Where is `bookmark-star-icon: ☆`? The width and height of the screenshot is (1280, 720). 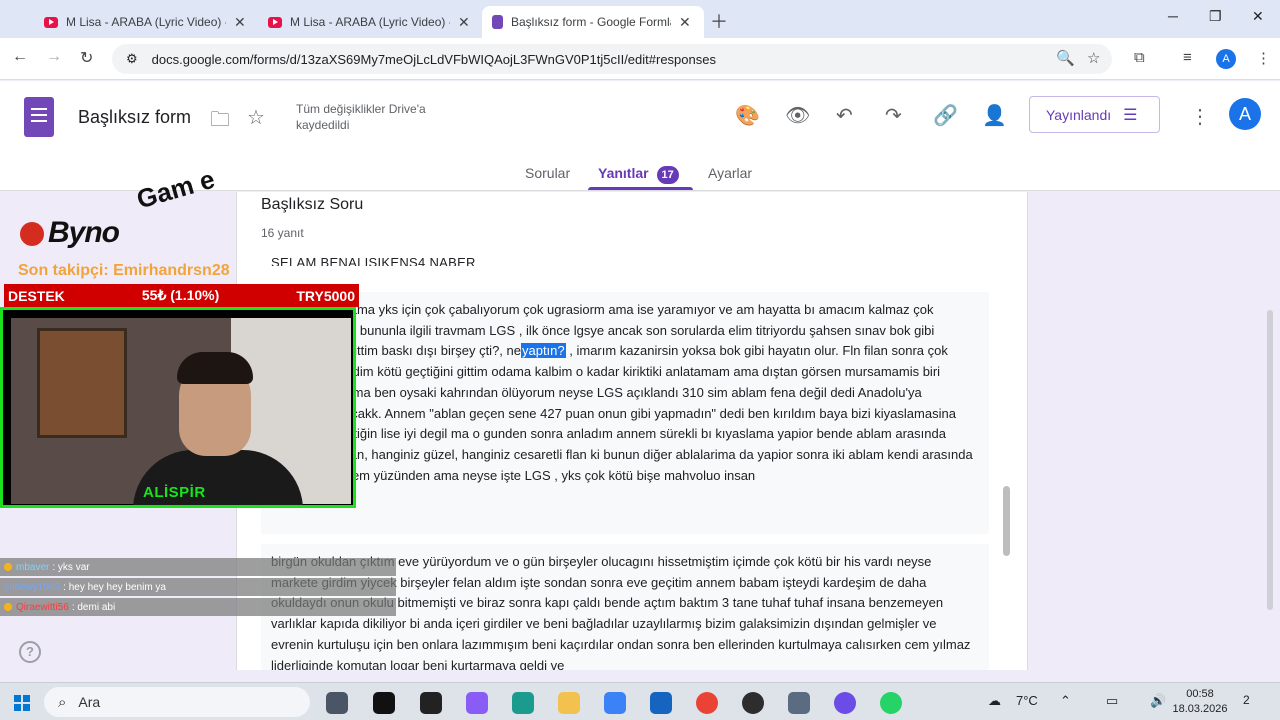 bookmark-star-icon: ☆ is located at coordinates (1093, 58).